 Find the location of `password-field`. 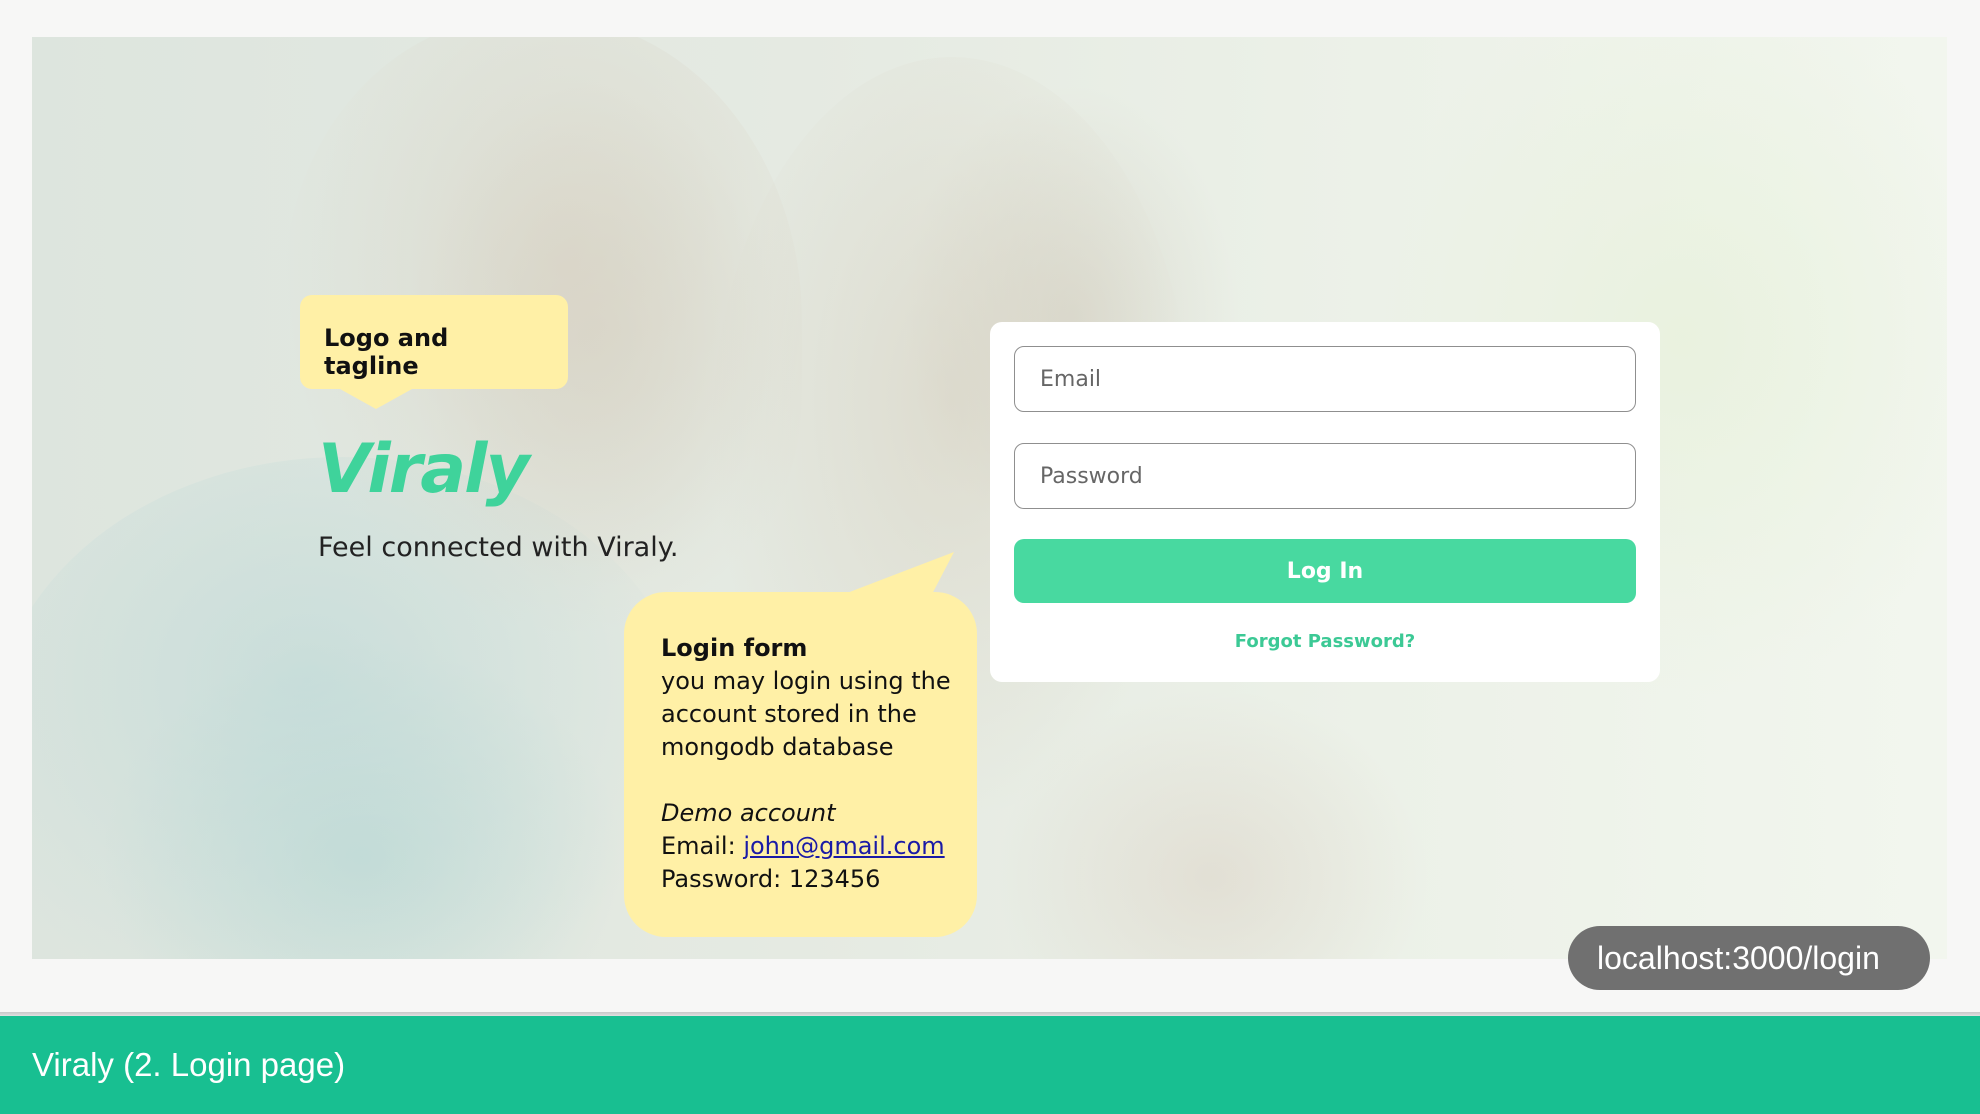

password-field is located at coordinates (1325, 476).